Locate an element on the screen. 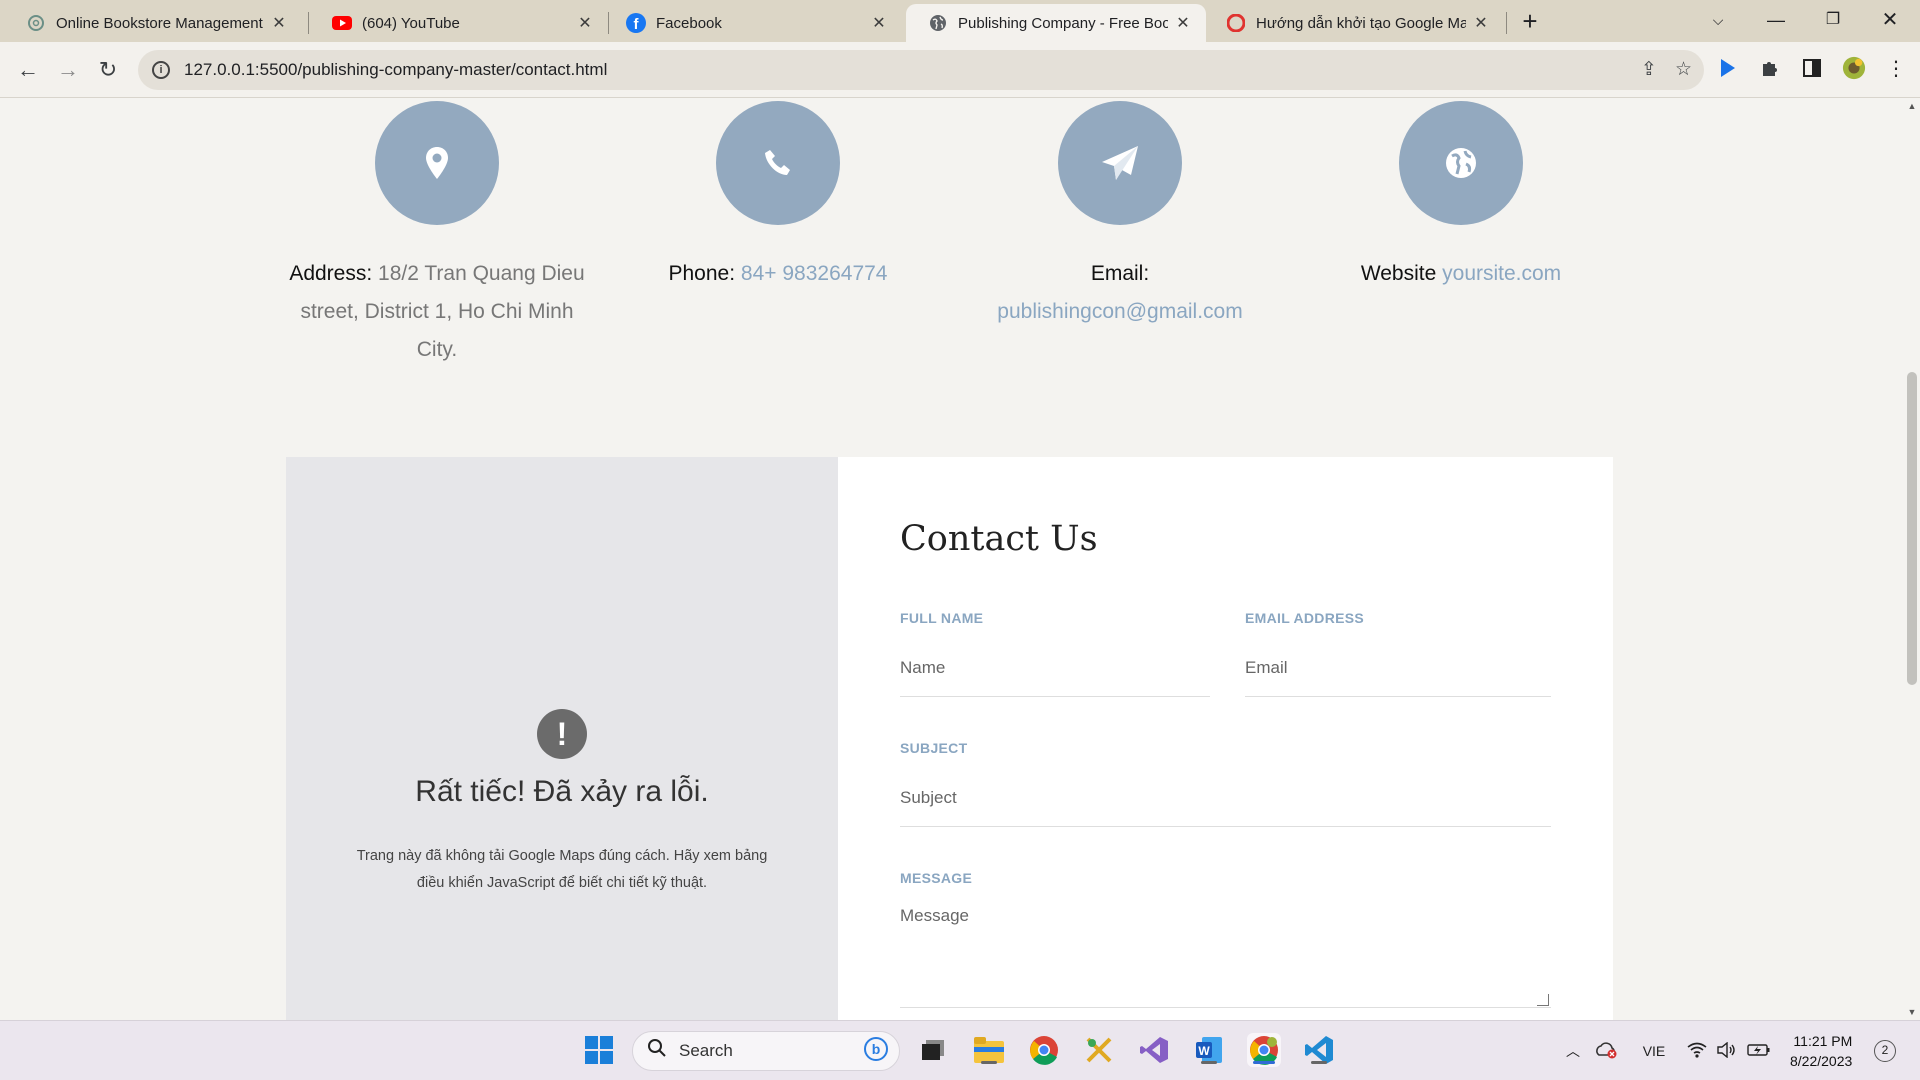 This screenshot has width=1920, height=1080. resize-handle-icon is located at coordinates (1543, 1000).